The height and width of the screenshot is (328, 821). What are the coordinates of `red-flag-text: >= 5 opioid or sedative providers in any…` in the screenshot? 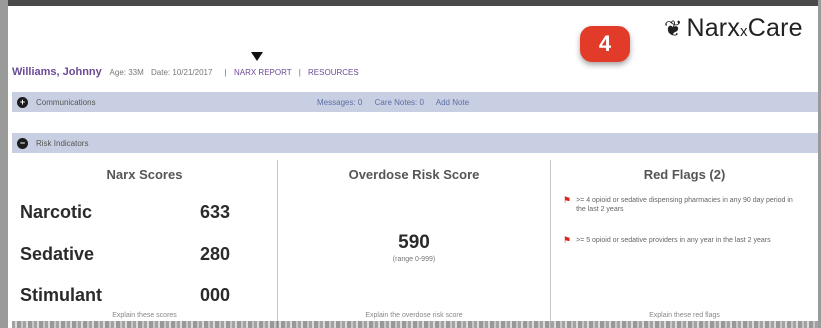 It's located at (673, 240).